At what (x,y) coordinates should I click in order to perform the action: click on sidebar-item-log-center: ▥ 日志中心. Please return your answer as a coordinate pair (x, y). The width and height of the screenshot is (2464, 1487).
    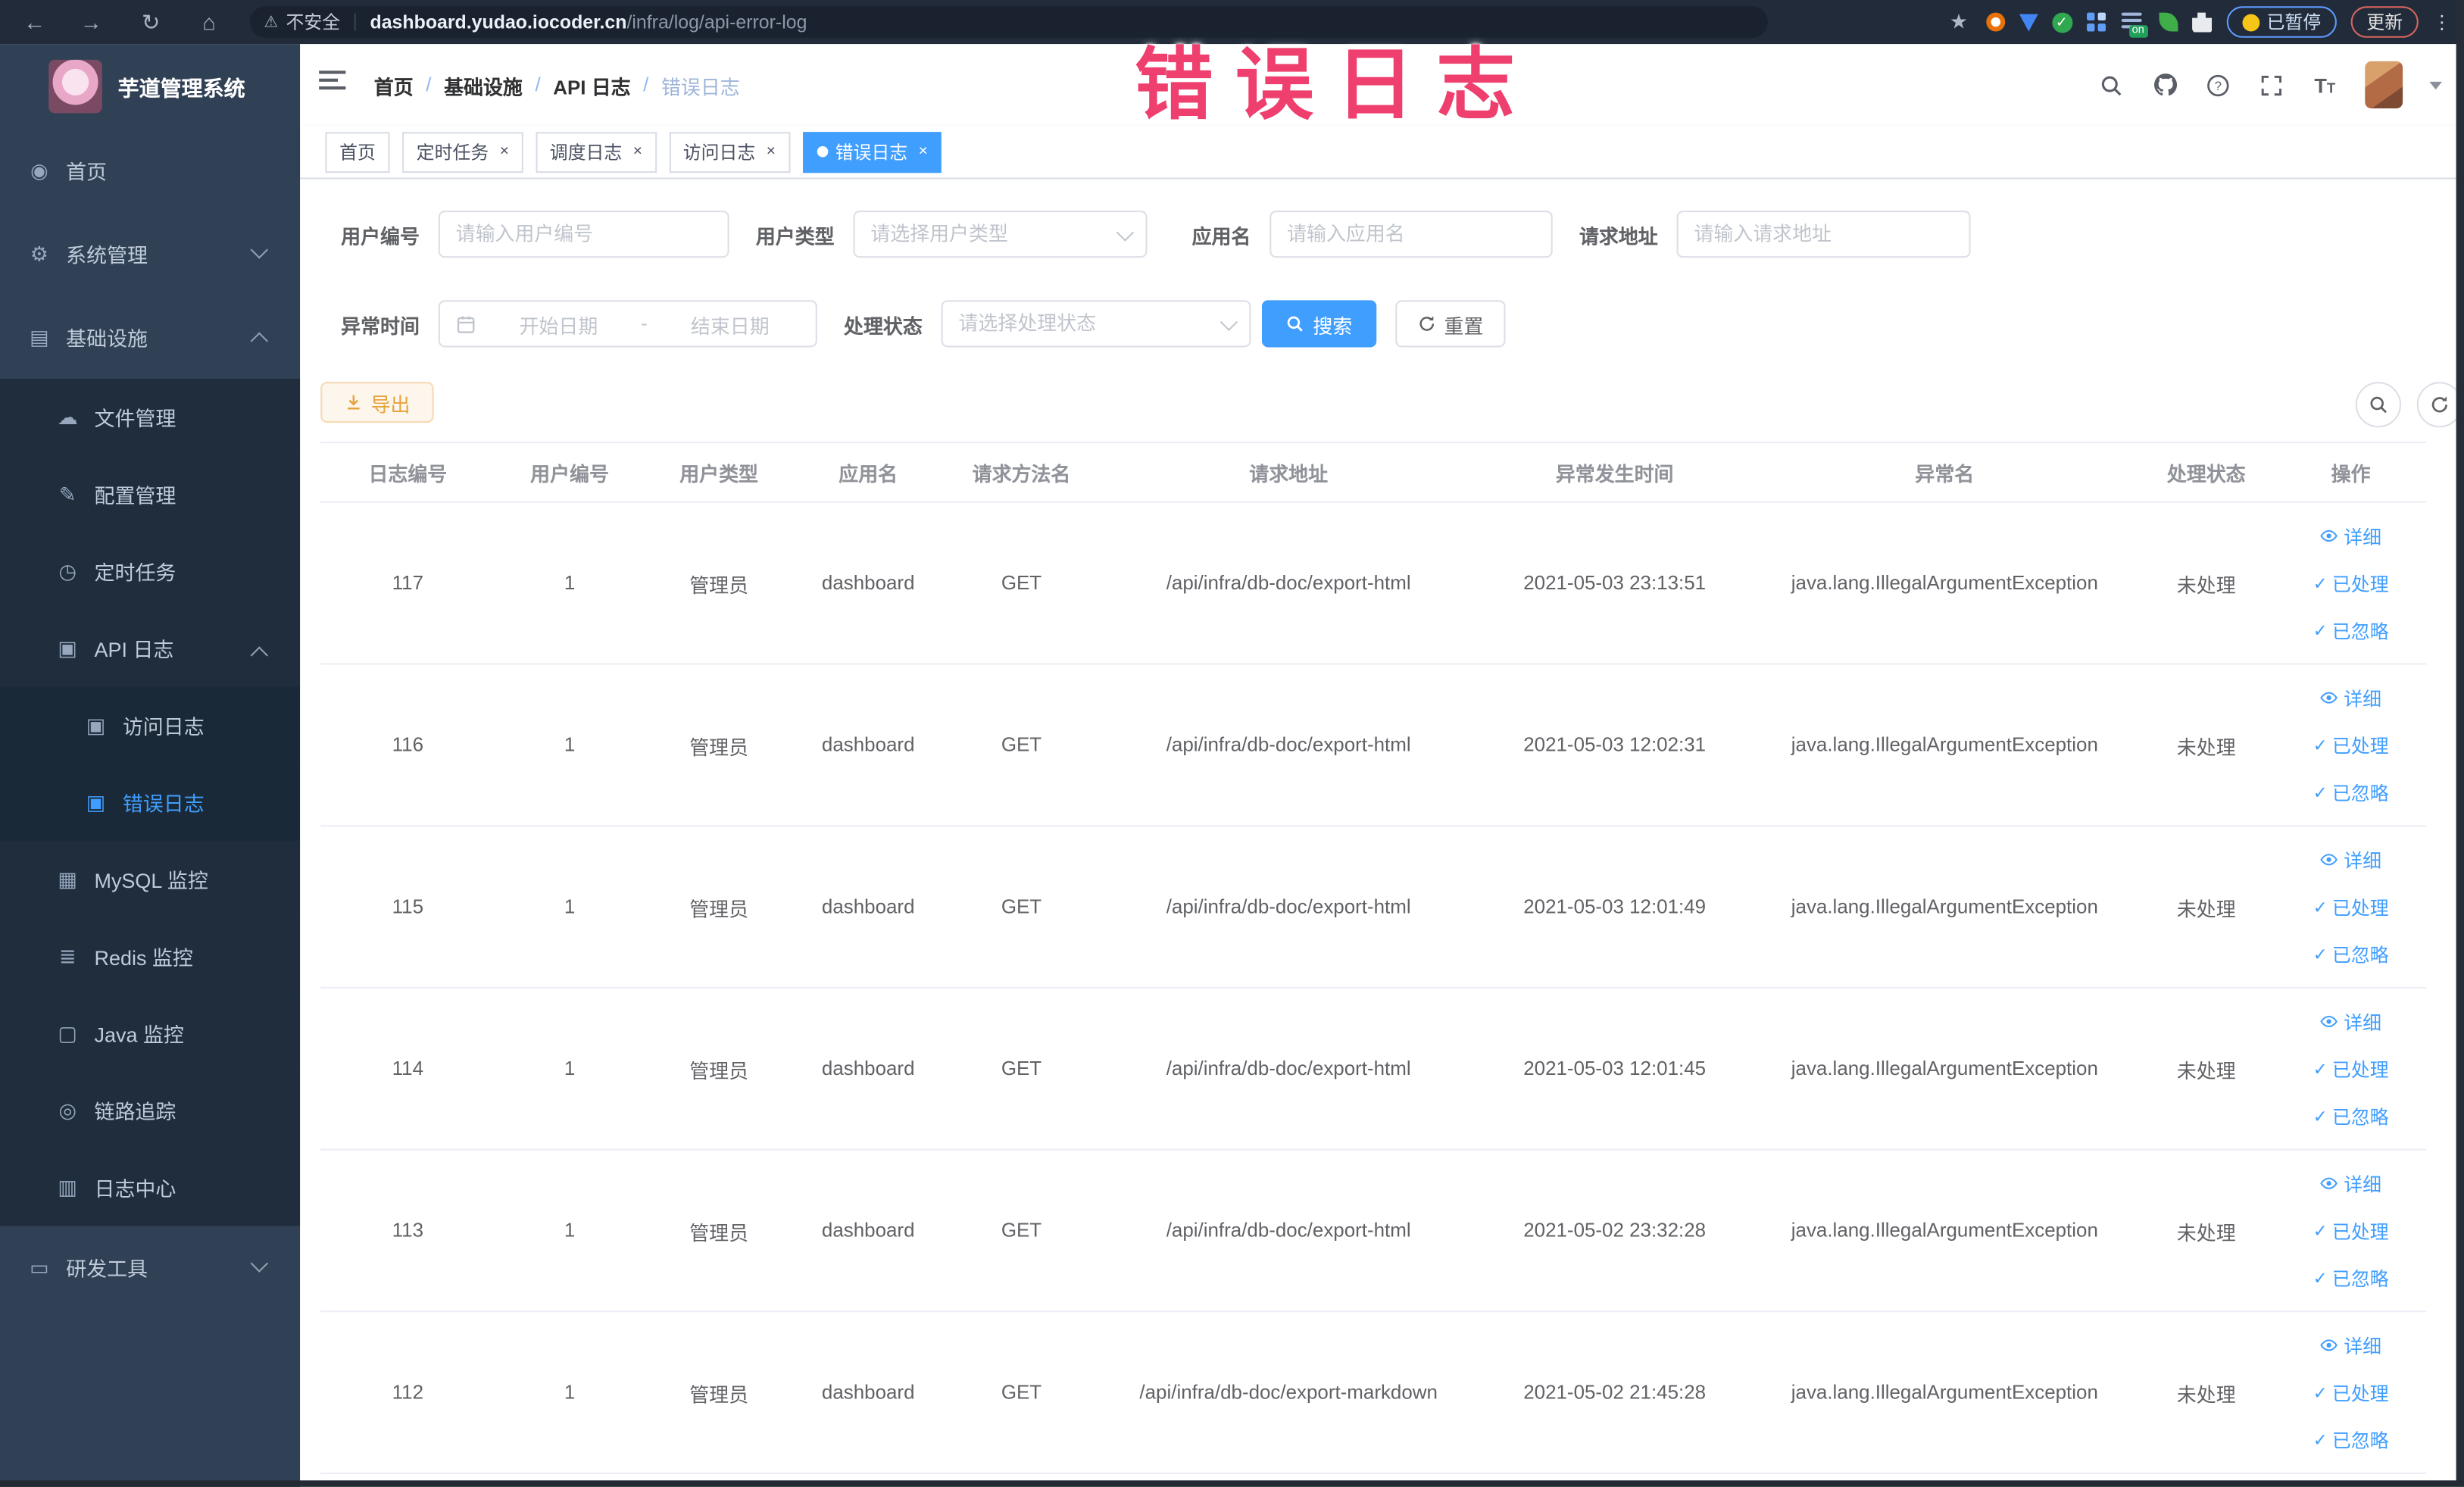
    Looking at the image, I should click on (150, 1187).